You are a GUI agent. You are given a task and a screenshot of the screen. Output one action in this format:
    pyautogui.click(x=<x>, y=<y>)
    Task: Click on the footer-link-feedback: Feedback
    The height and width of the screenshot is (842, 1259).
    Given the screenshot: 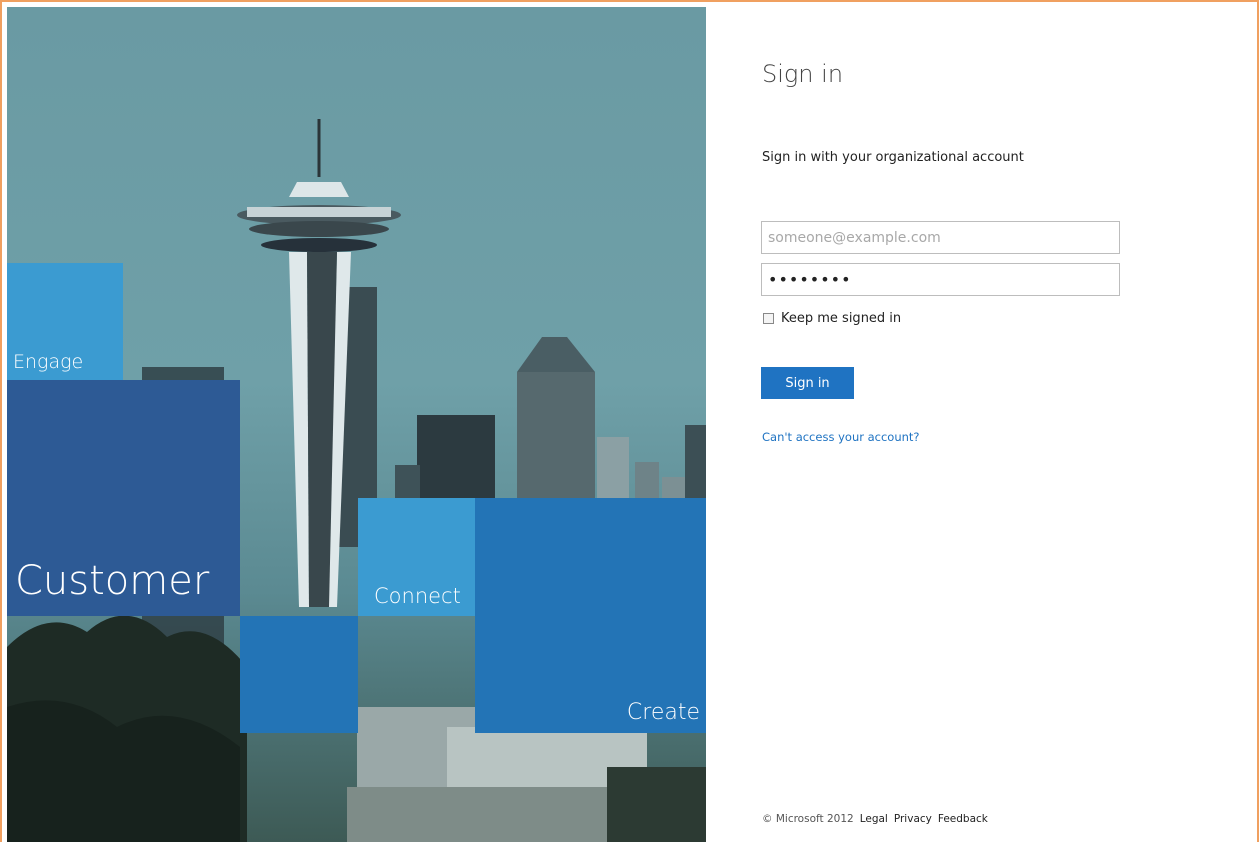 What is the action you would take?
    pyautogui.click(x=963, y=819)
    